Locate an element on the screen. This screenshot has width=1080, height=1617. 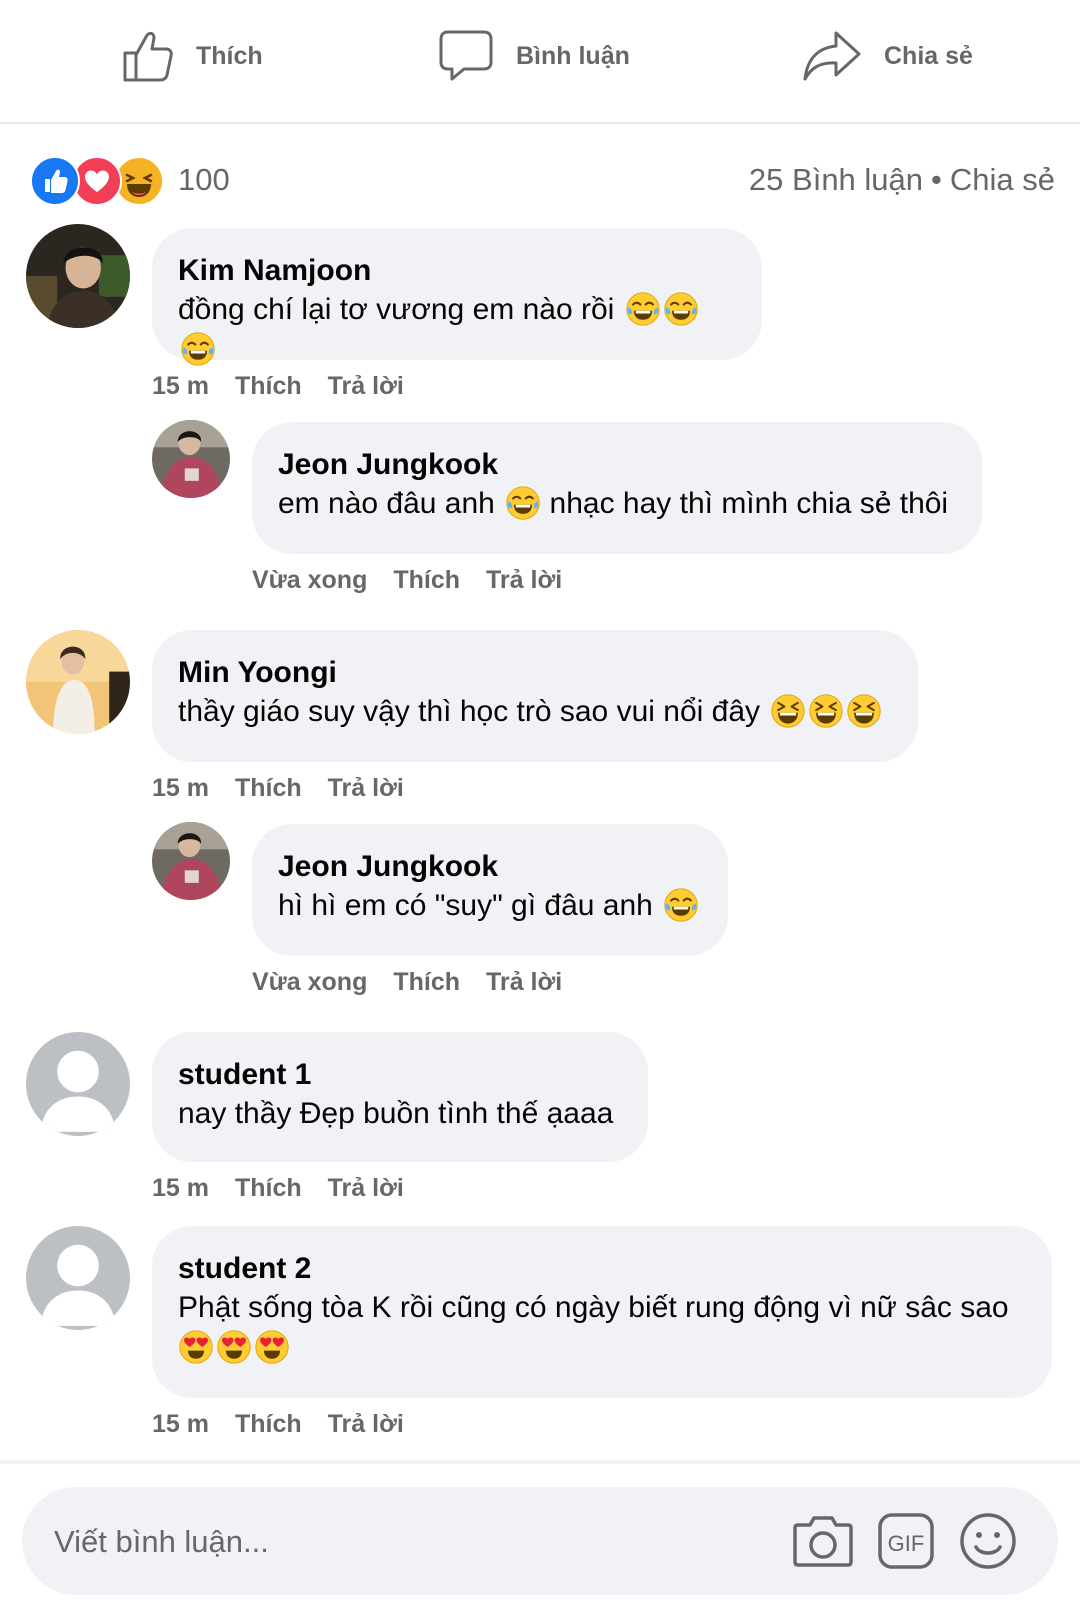
share-count-label: Chia sẻ is located at coordinates (1002, 179).